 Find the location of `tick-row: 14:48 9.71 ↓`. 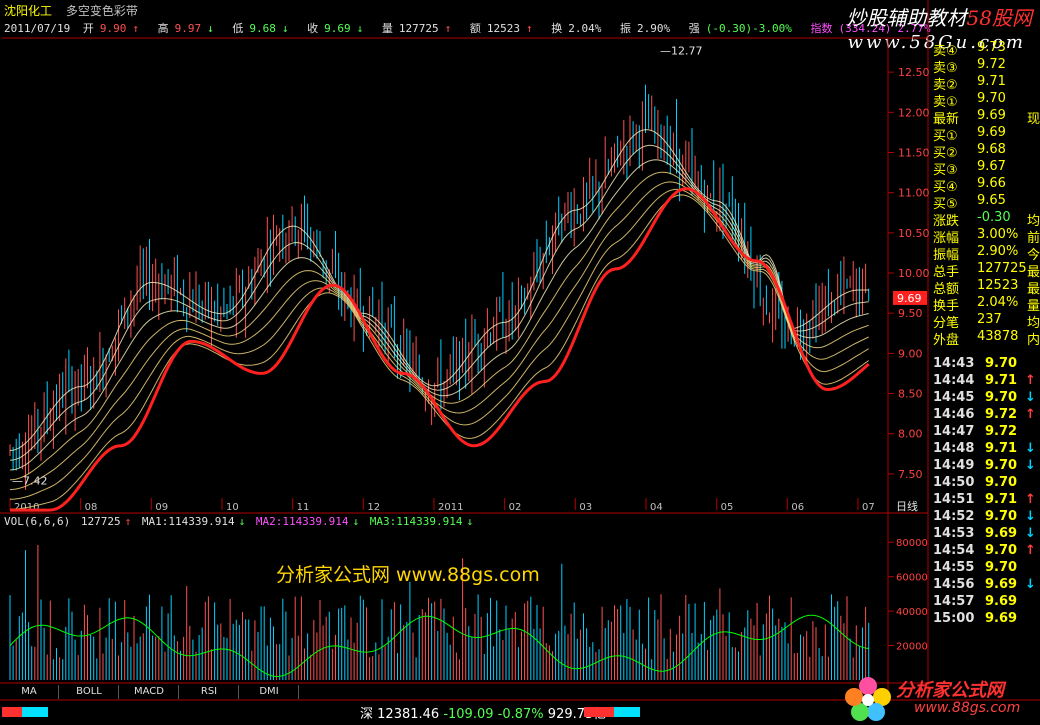

tick-row: 14:48 9.71 ↓ is located at coordinates (984, 449).